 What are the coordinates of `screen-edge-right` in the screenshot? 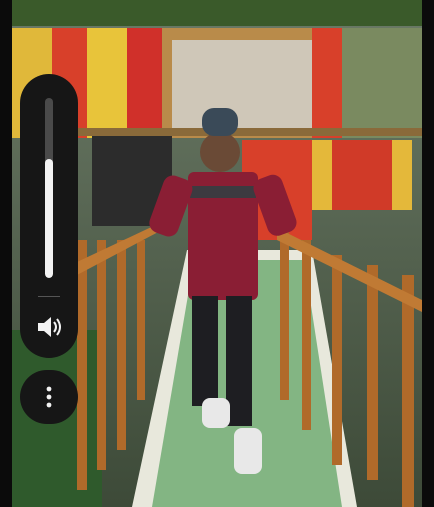 It's located at (428, 253).